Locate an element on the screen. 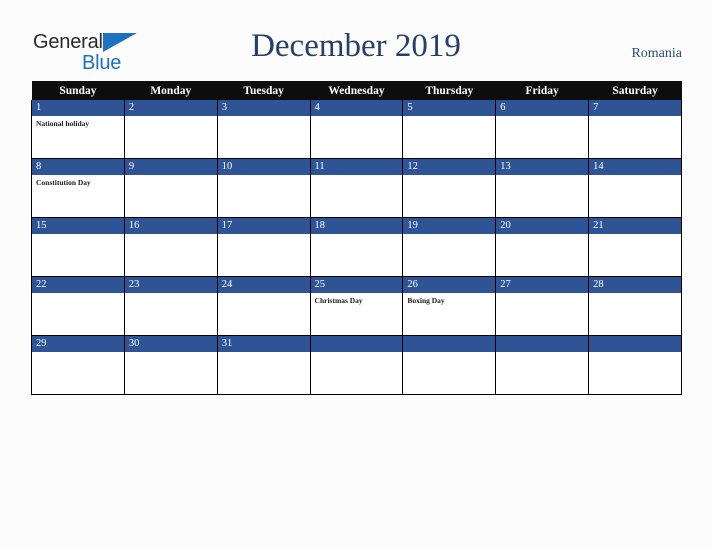 The width and height of the screenshot is (712, 550). calendar-day-cell: 23 is located at coordinates (170, 306).